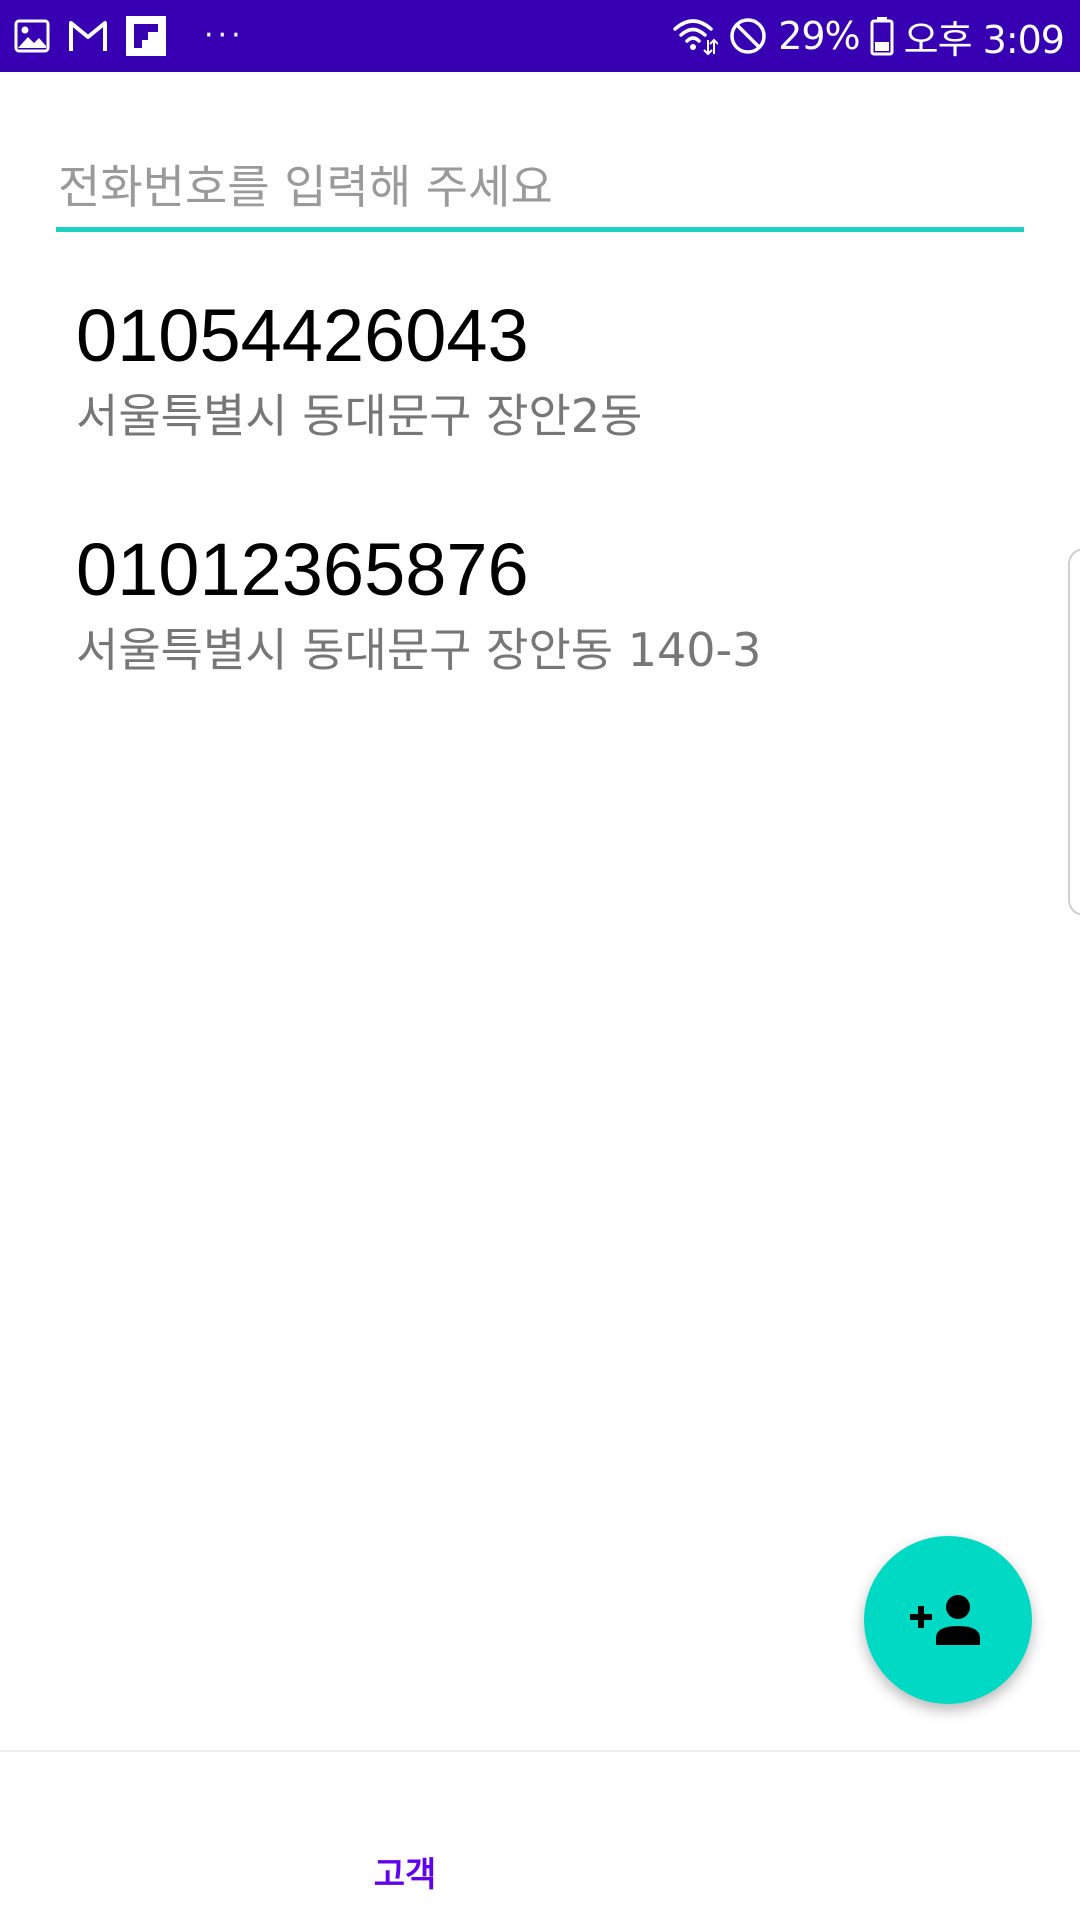 The height and width of the screenshot is (1920, 1080). What do you see at coordinates (405, 1836) in the screenshot?
I see `tab-customers: 고객` at bounding box center [405, 1836].